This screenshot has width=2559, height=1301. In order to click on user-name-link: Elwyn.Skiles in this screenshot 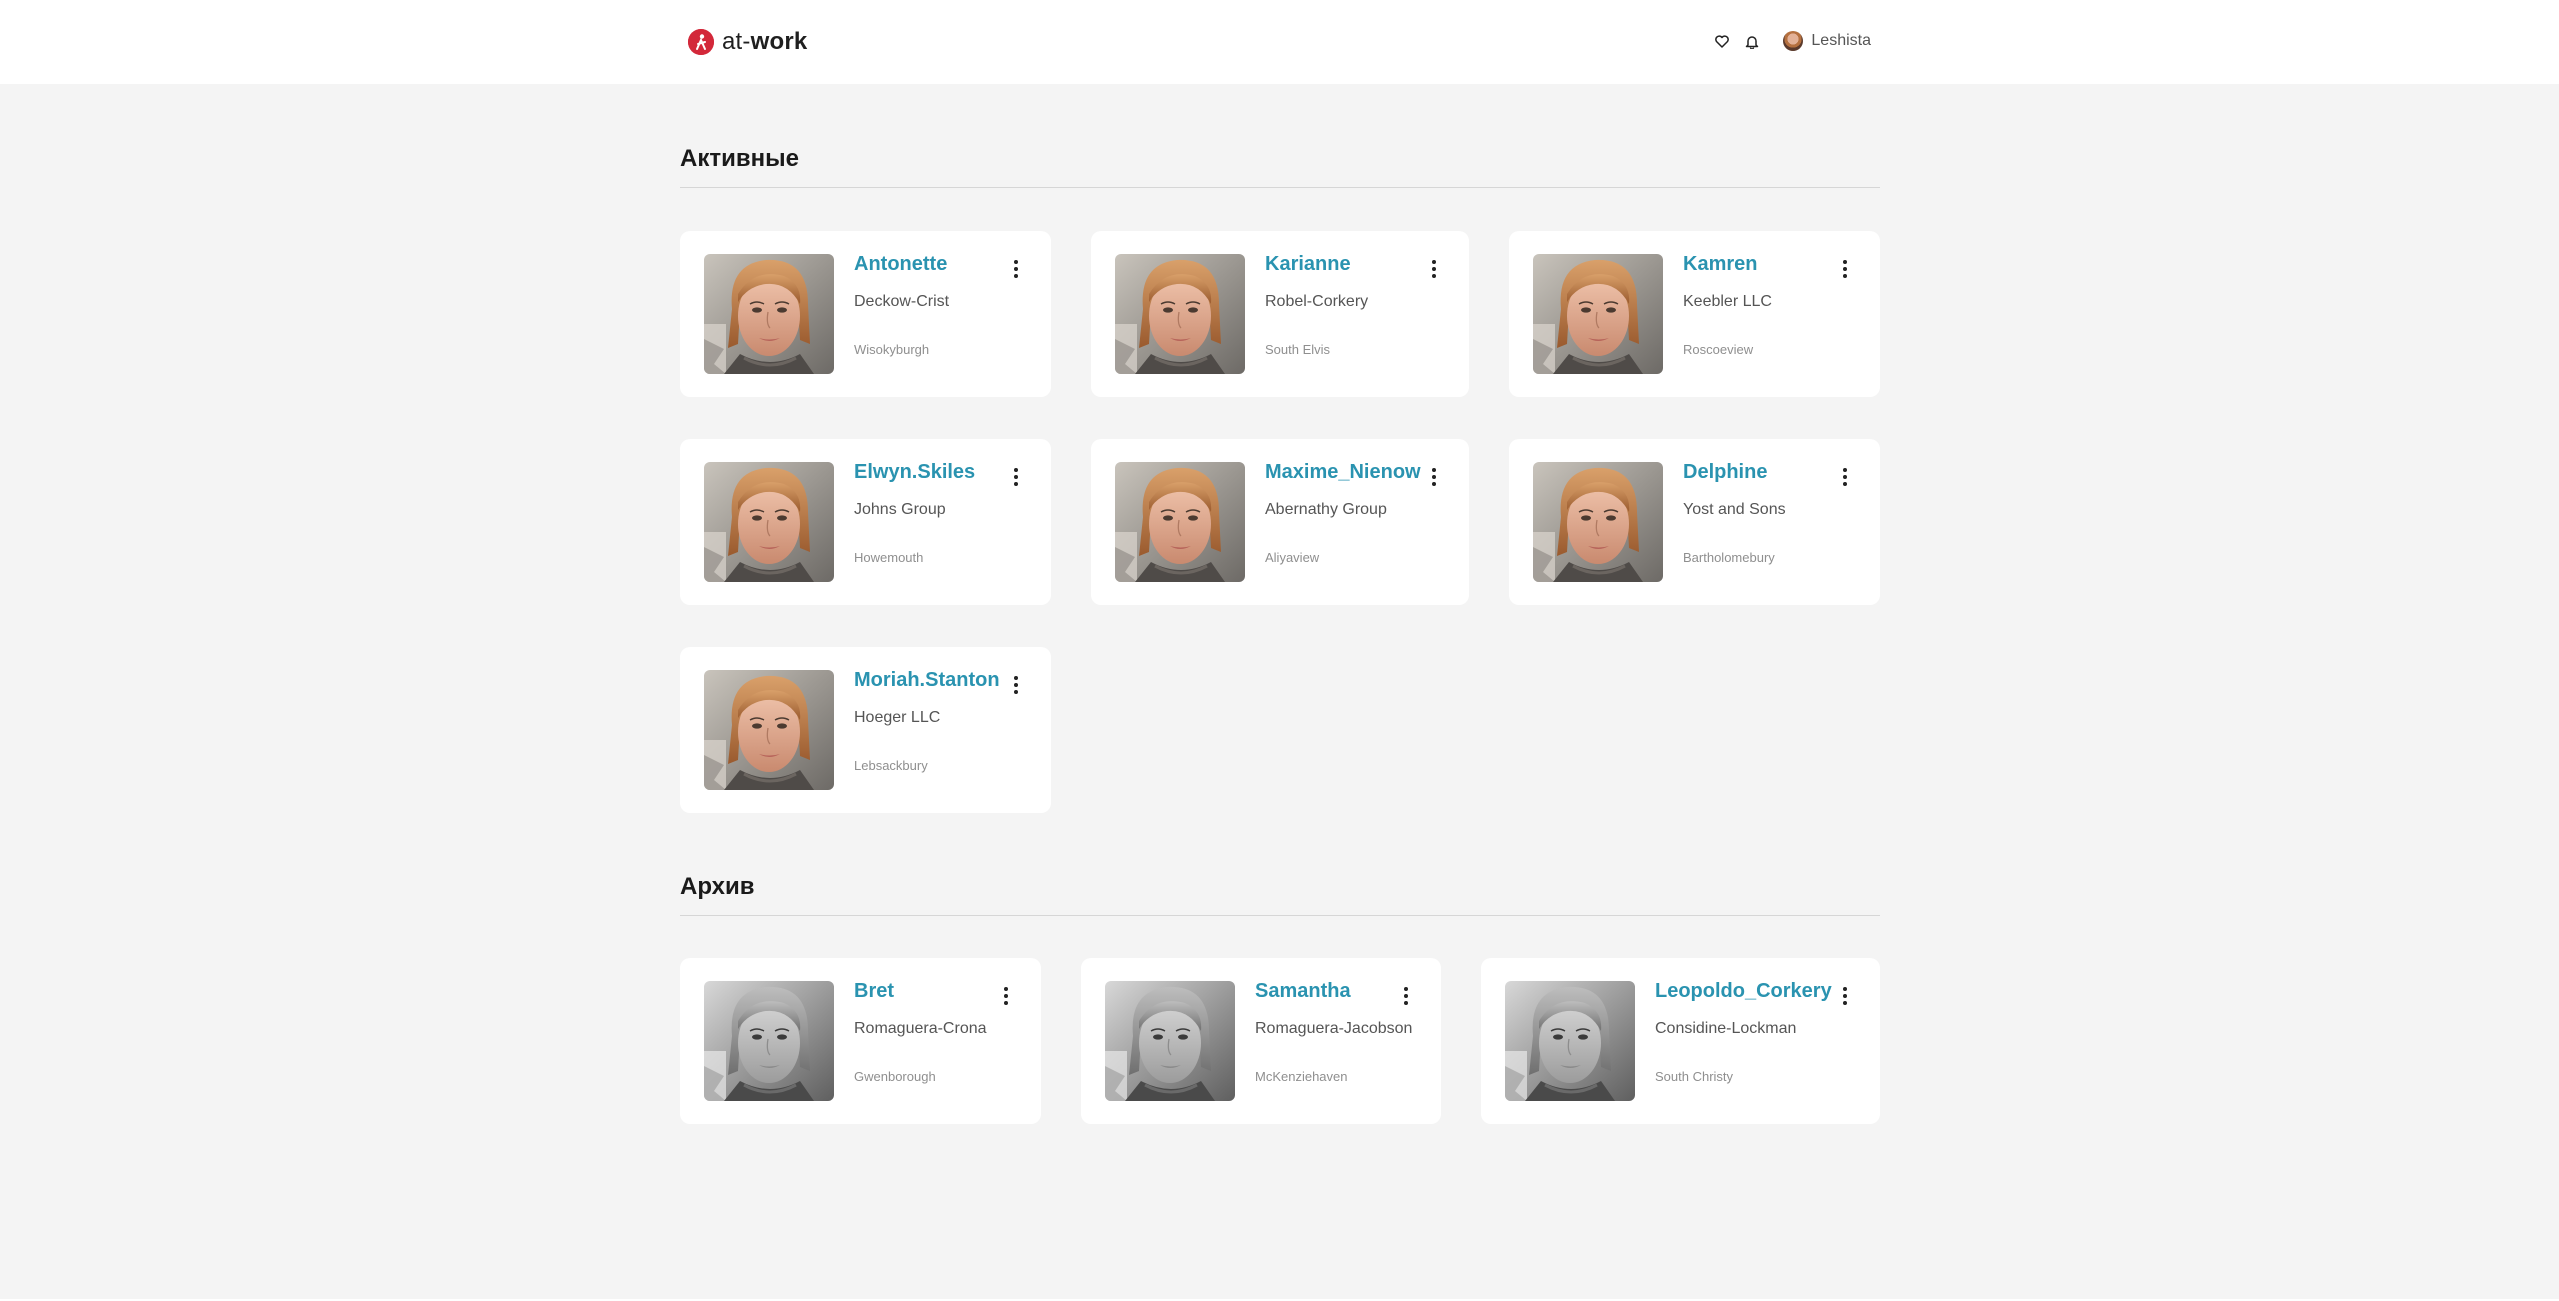, I will do `click(914, 472)`.